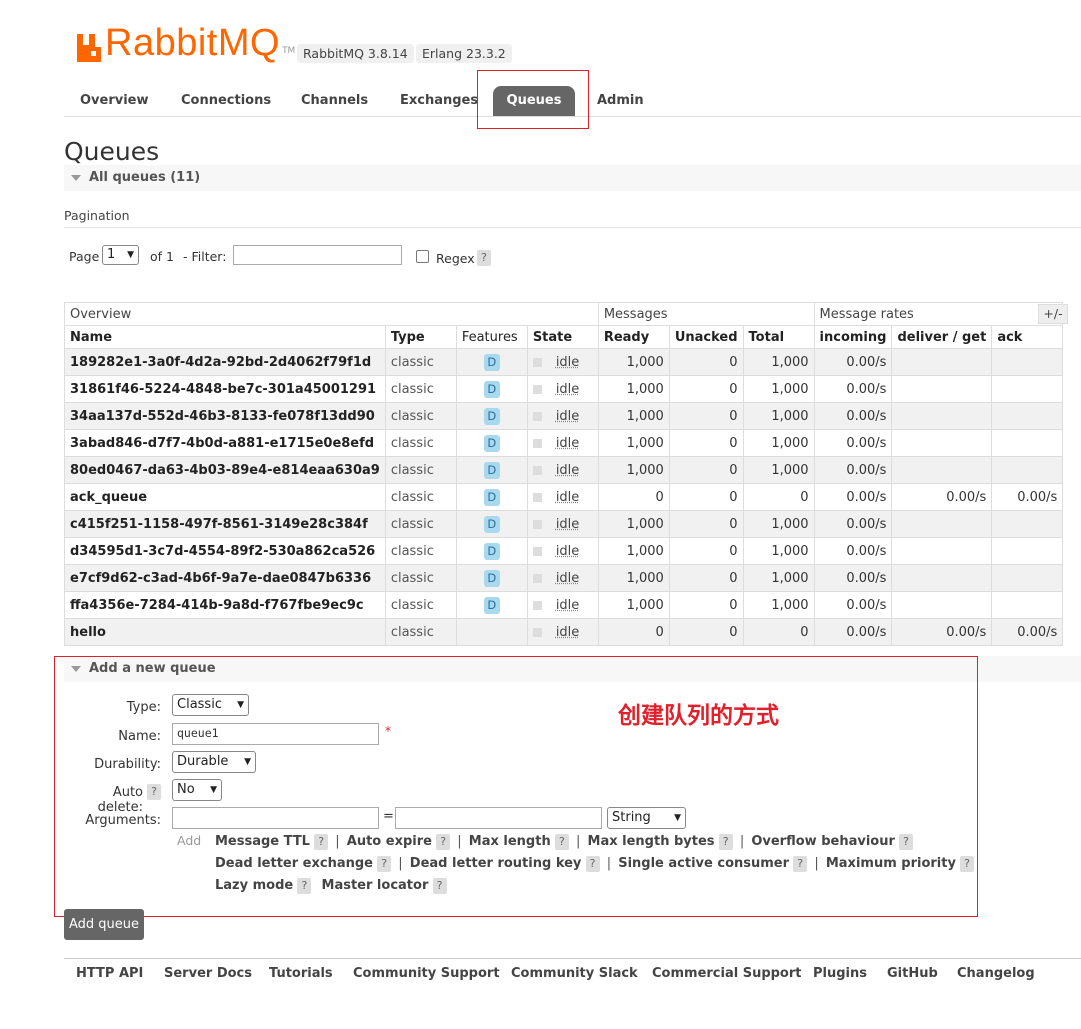  Describe the element at coordinates (389, 841) in the screenshot. I see `arg-link-auto-expire: Auto expire` at that location.